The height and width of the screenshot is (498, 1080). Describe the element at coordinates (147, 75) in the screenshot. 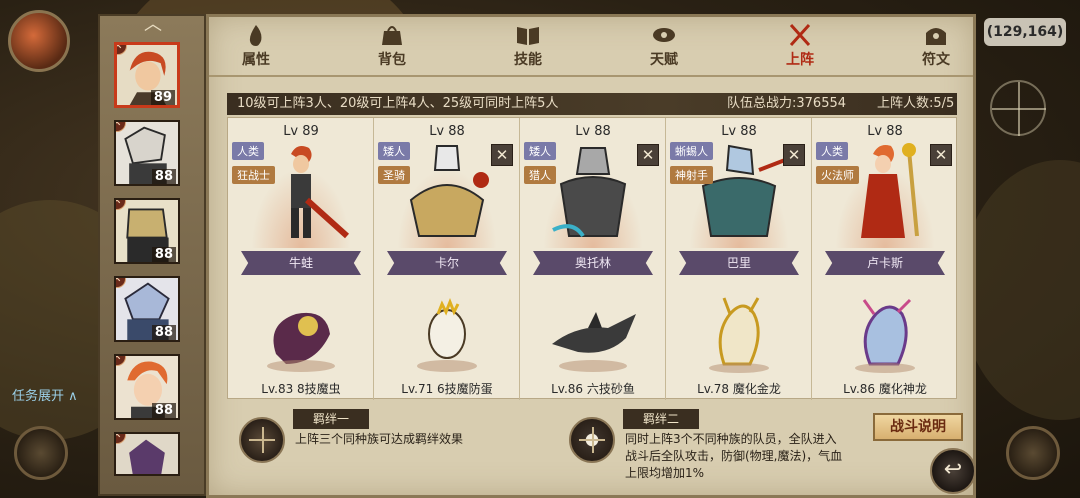

I see `hero-slot: ✕ 89` at that location.